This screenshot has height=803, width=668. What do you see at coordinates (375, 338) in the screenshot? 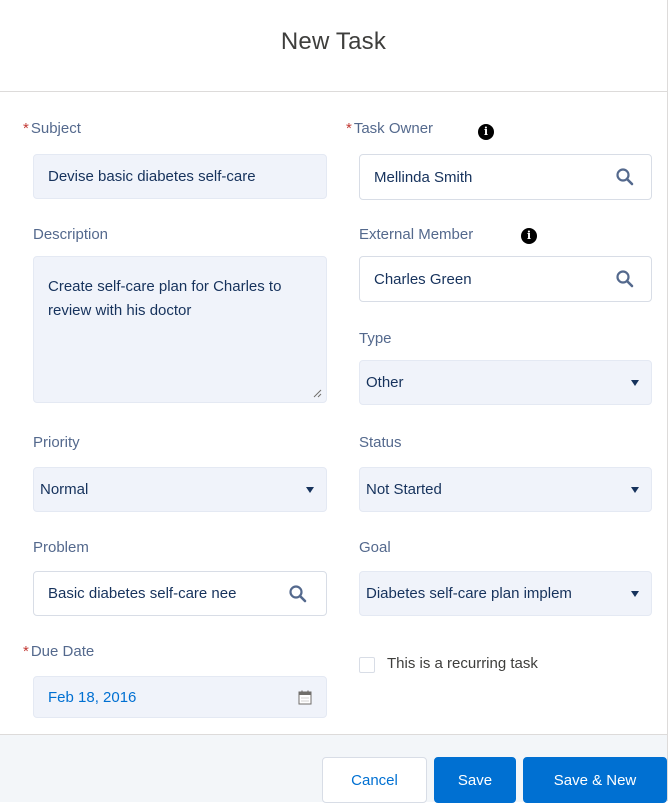
I see `type-label: Type` at bounding box center [375, 338].